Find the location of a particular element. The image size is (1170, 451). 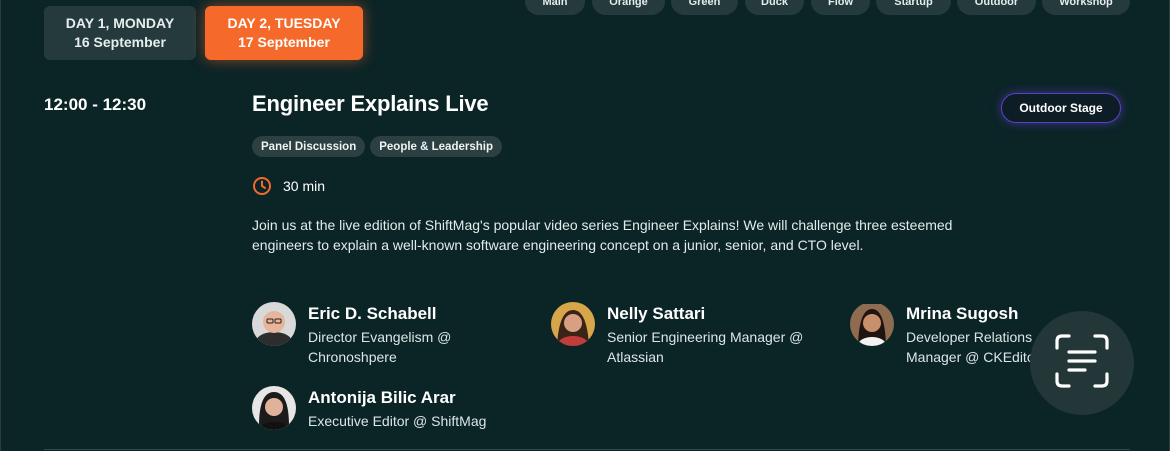

session-divider is located at coordinates (587, 449).